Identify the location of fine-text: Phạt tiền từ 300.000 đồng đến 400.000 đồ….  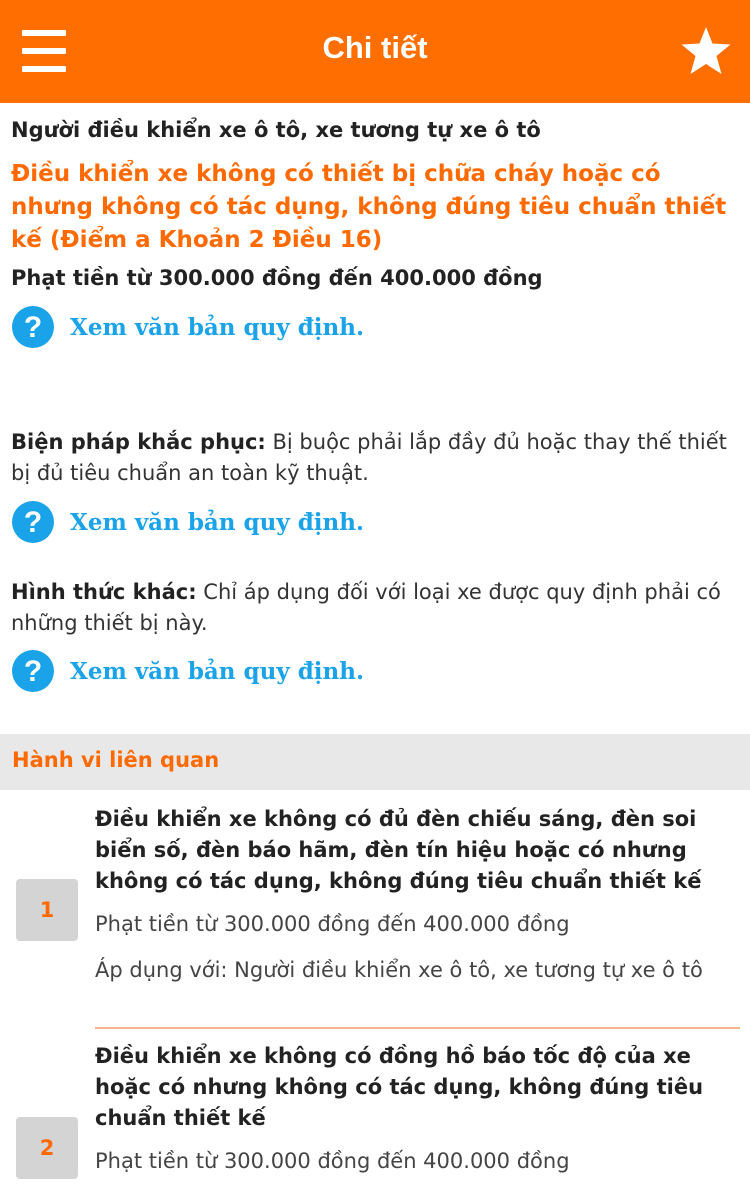
(277, 278).